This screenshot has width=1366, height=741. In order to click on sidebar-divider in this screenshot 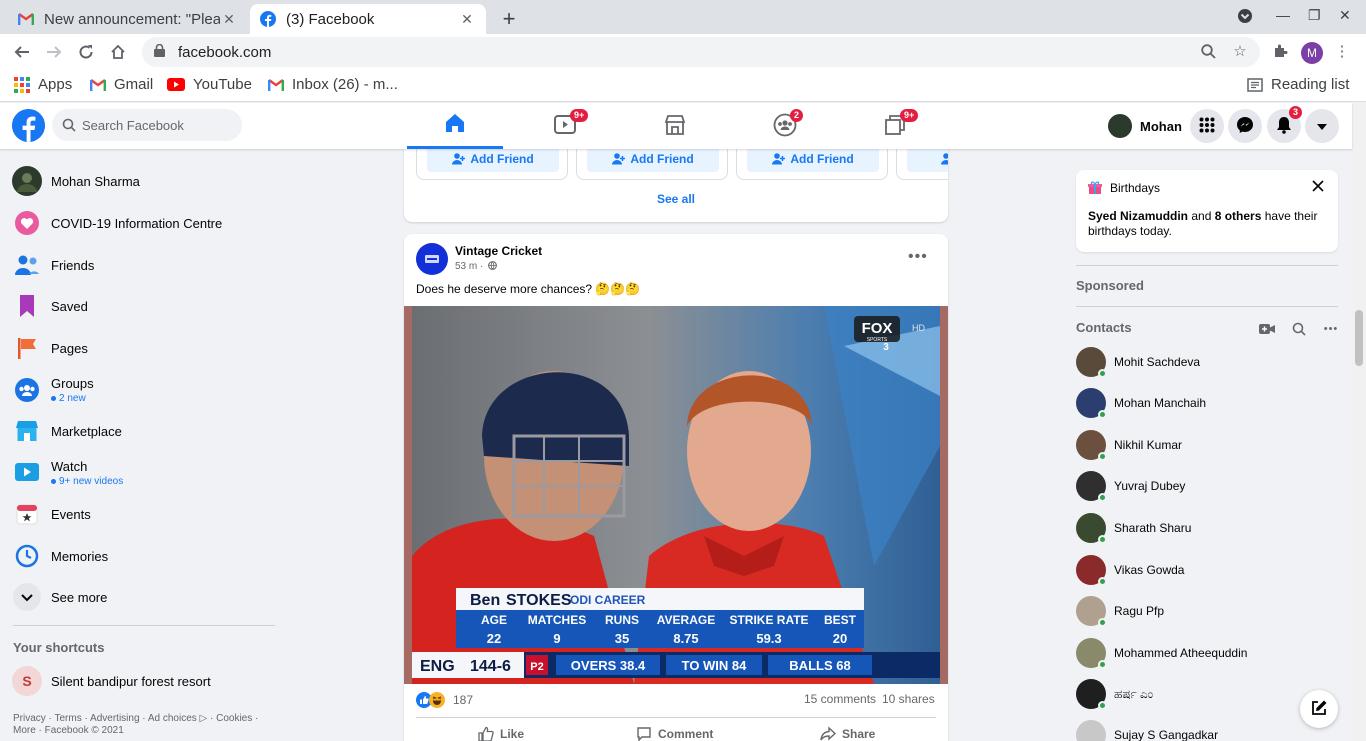, I will do `click(144, 625)`.